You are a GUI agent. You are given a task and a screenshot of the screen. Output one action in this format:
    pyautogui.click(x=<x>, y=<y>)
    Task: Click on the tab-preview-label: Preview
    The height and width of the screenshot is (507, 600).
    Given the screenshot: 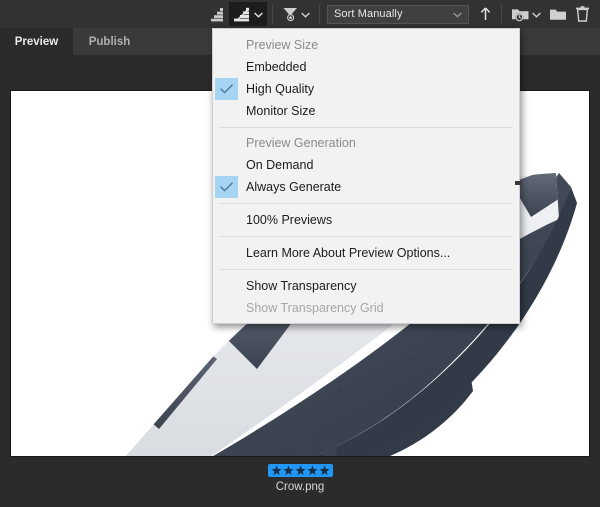 What is the action you would take?
    pyautogui.click(x=36, y=41)
    